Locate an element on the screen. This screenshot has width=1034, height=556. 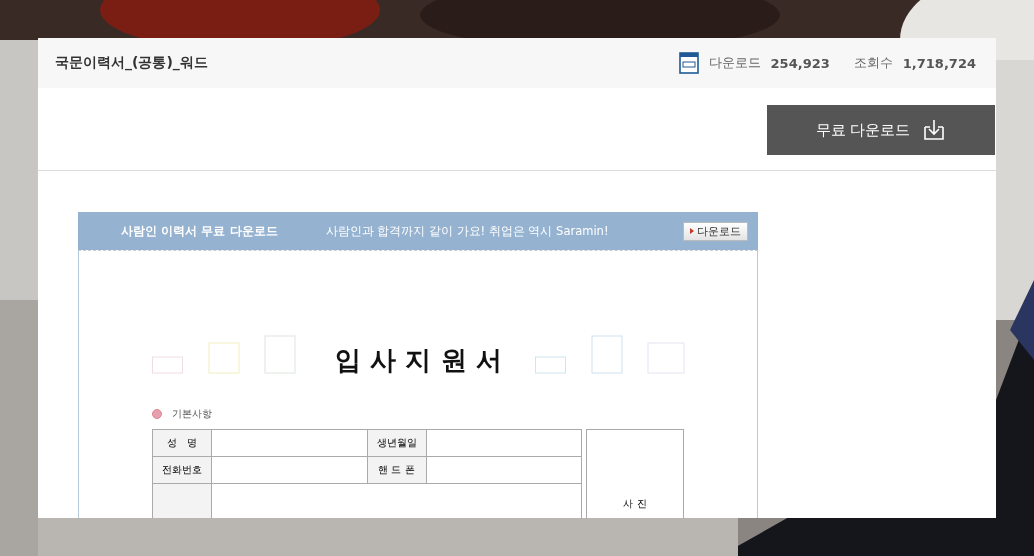
views-label: 조회수 is located at coordinates (873, 63).